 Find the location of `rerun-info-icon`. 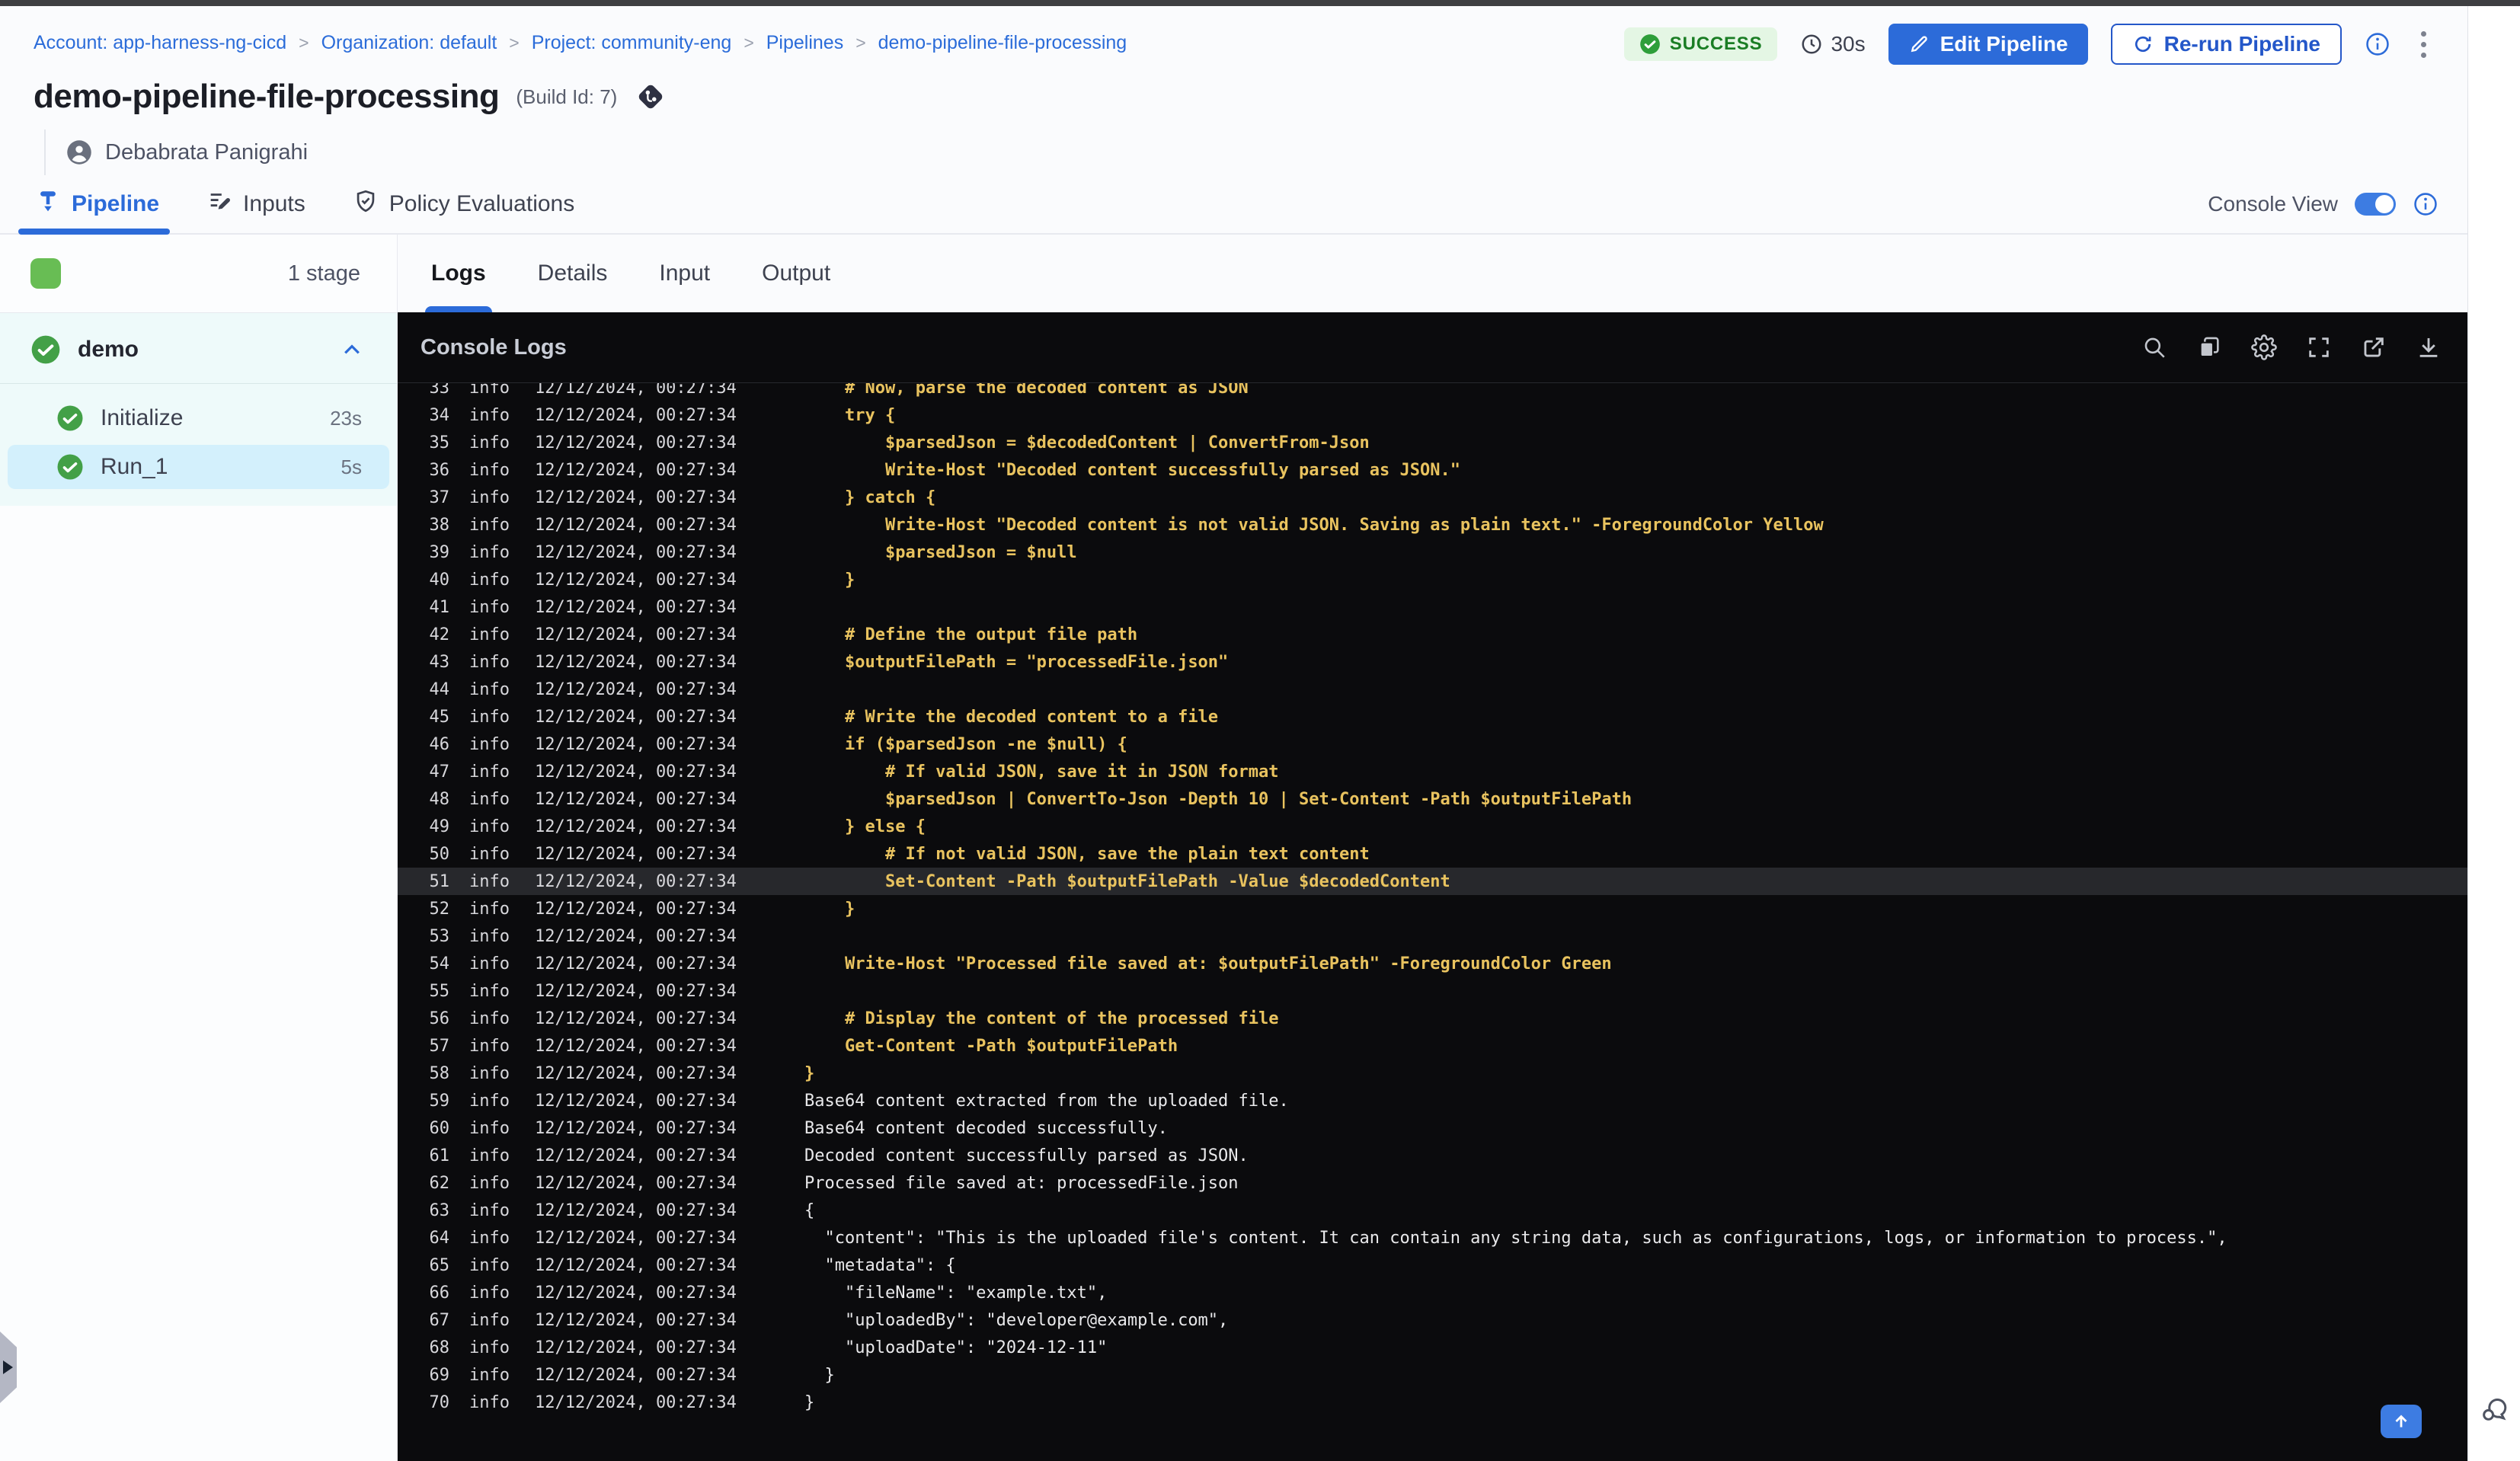

rerun-info-icon is located at coordinates (2377, 44).